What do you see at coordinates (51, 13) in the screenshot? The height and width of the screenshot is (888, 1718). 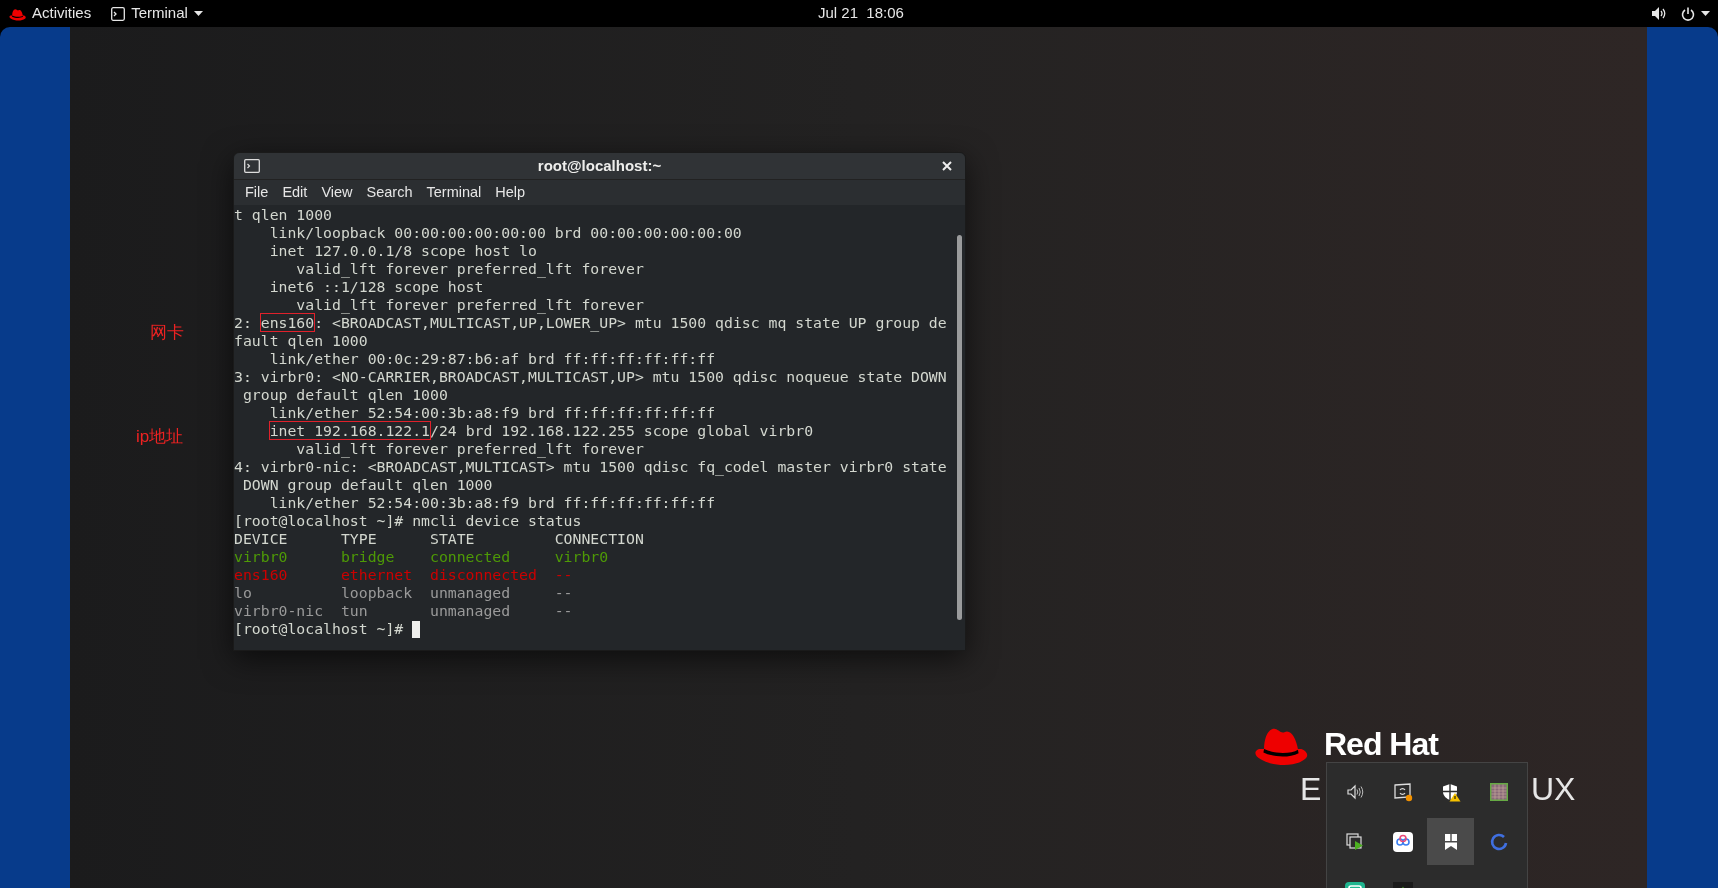 I see `activities-button: Activities` at bounding box center [51, 13].